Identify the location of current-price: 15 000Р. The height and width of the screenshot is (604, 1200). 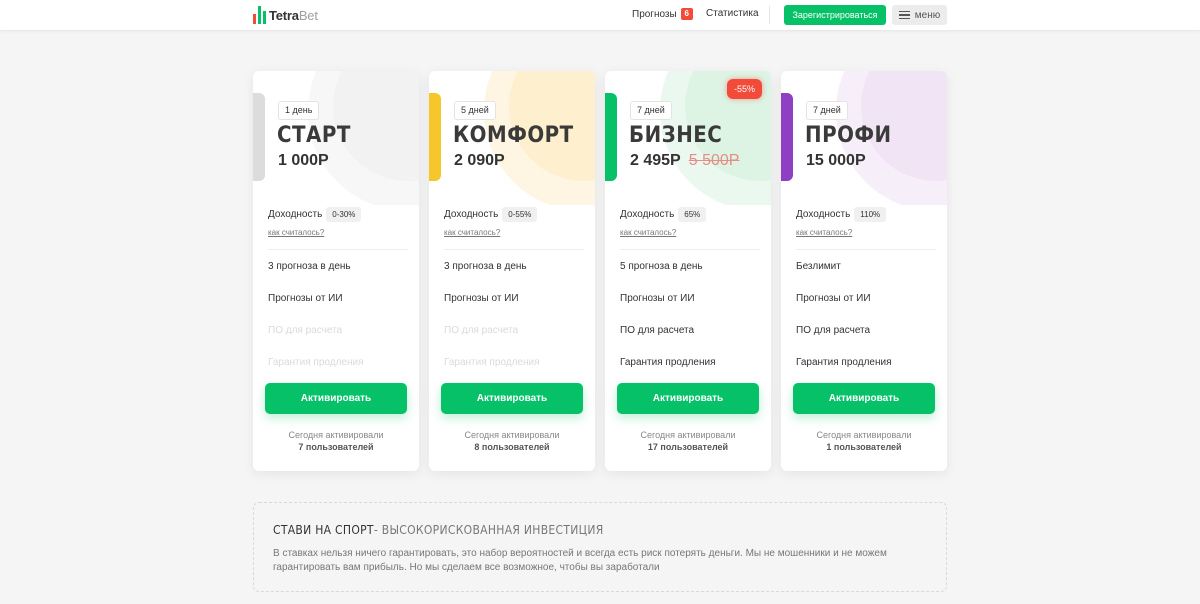
(836, 160).